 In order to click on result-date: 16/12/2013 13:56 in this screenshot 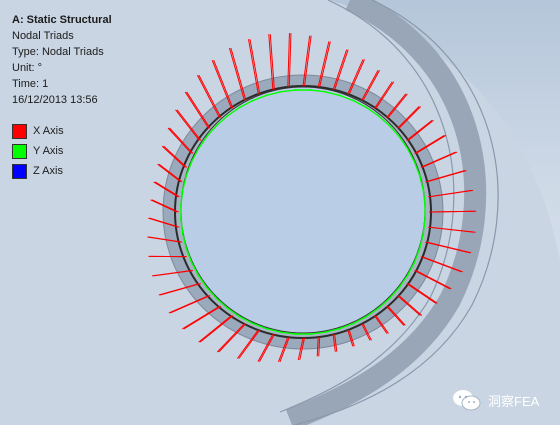, I will do `click(55, 100)`.